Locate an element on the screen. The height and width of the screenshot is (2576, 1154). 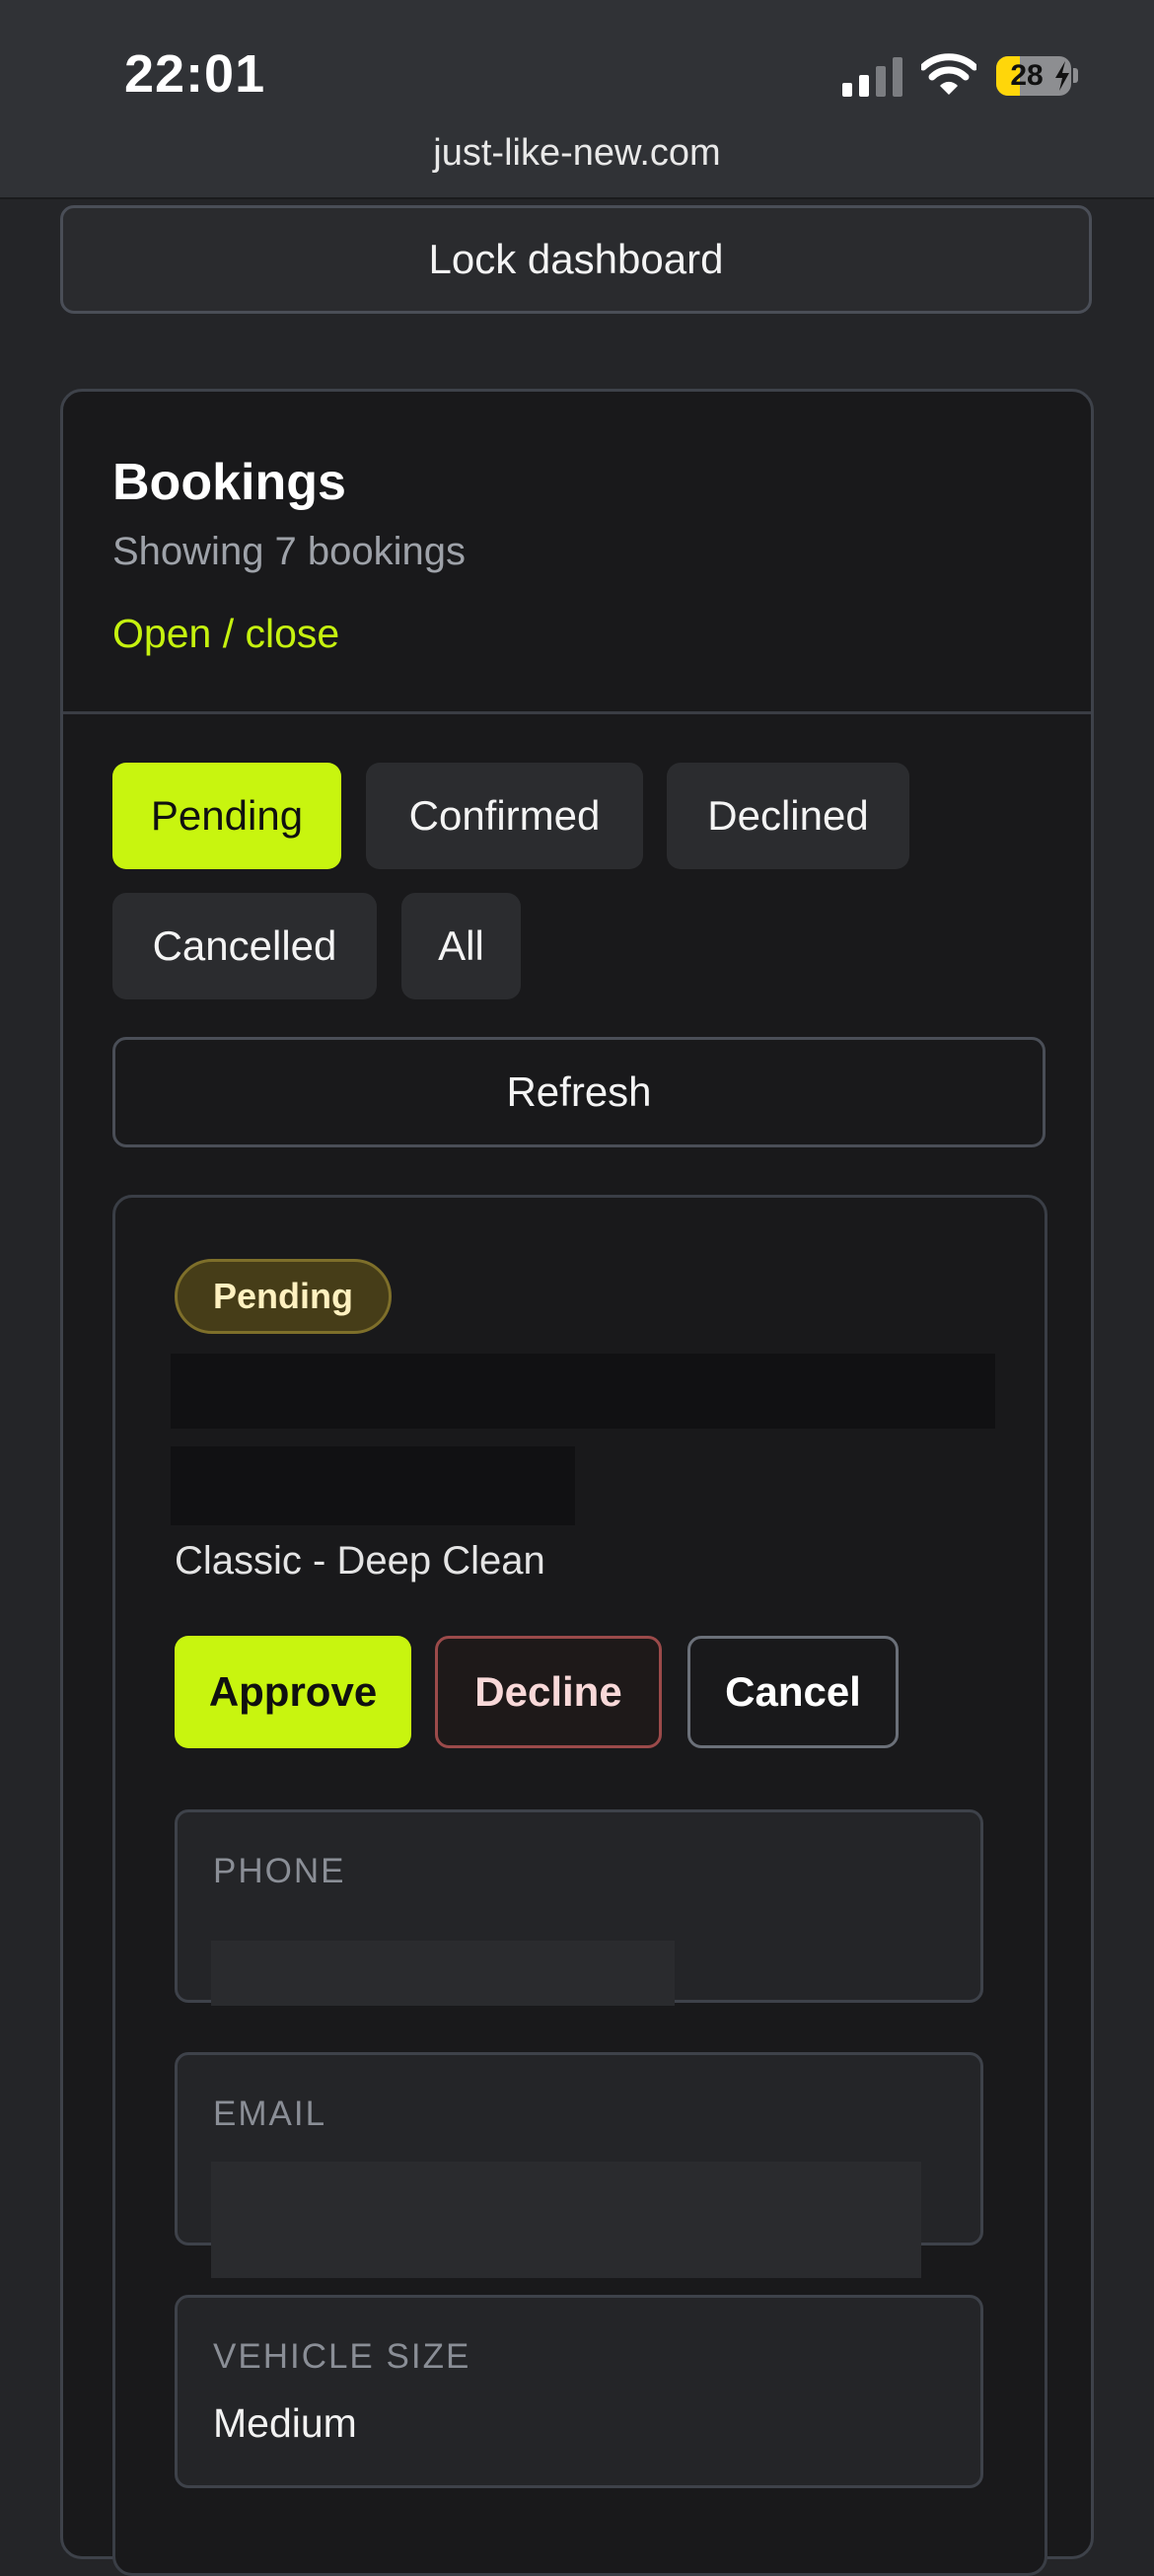
refresh-button: Refresh is located at coordinates (579, 1092).